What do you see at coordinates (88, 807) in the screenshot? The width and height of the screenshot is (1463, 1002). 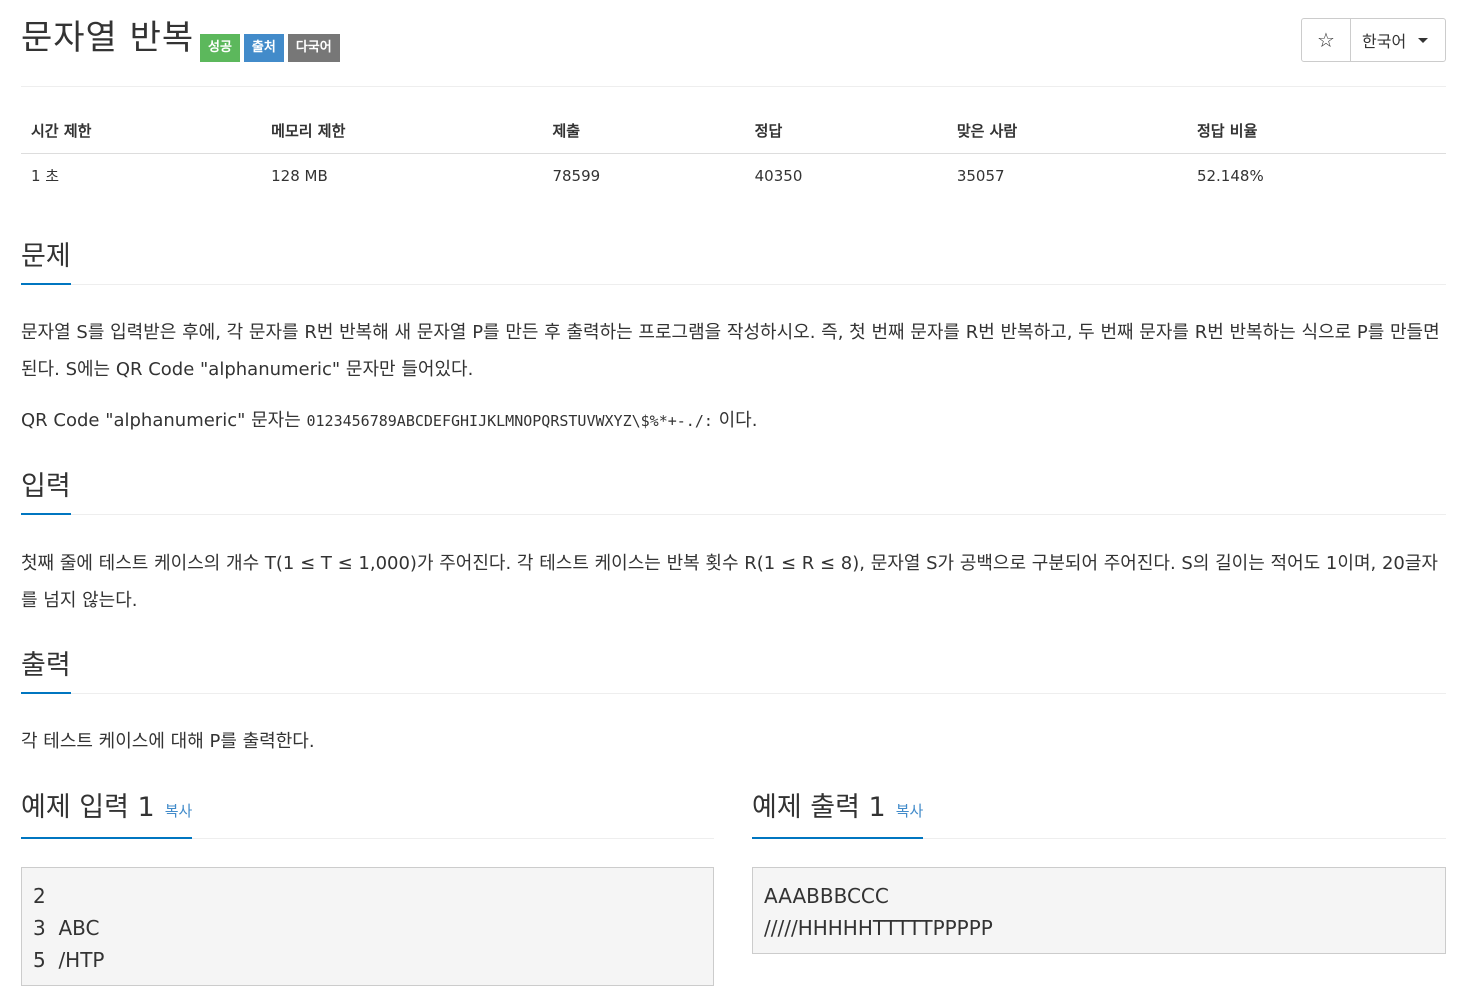 I see `sample-input-title: 예제 입력 1` at bounding box center [88, 807].